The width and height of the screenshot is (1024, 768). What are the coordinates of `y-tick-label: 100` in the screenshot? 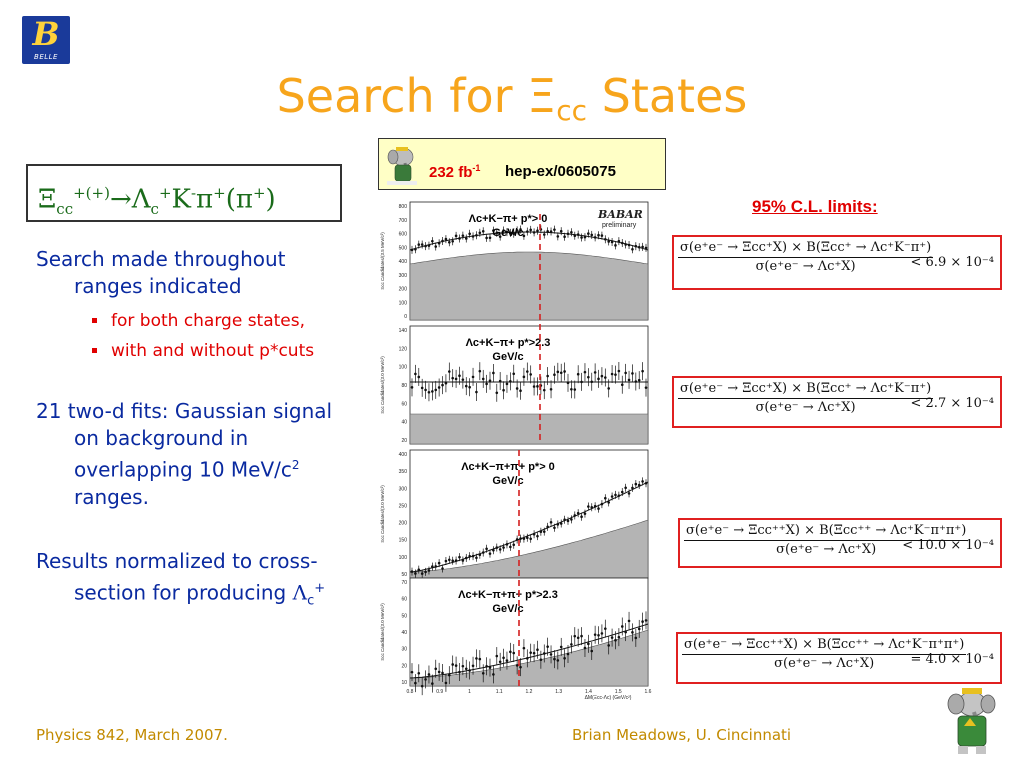 It's located at (403, 558).